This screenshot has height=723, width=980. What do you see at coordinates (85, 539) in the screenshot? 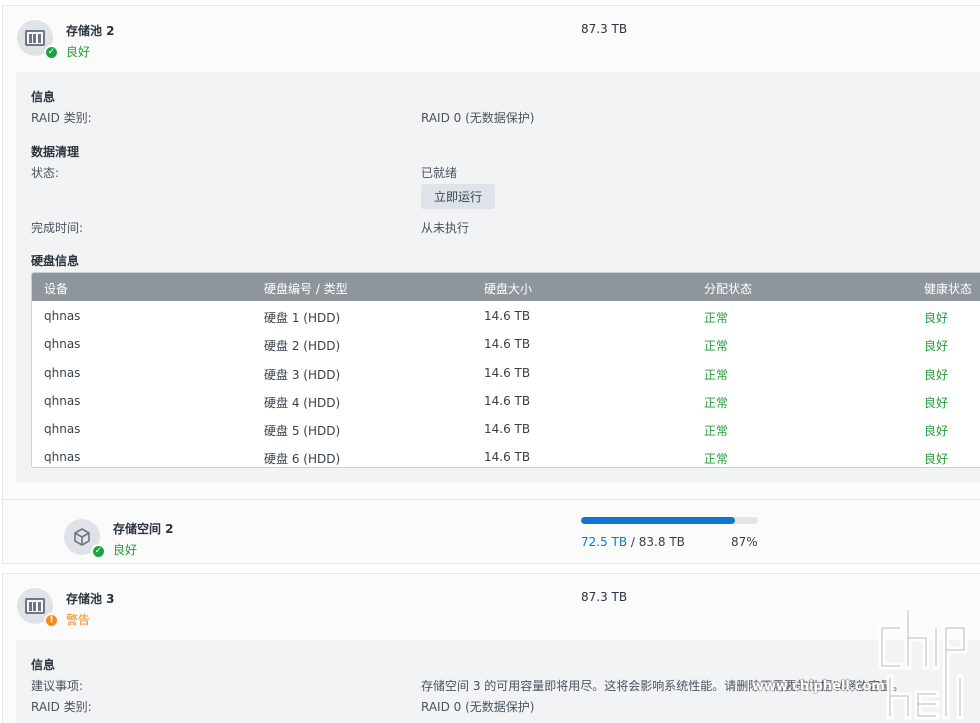
I see `volume-cube-icon: ✓` at bounding box center [85, 539].